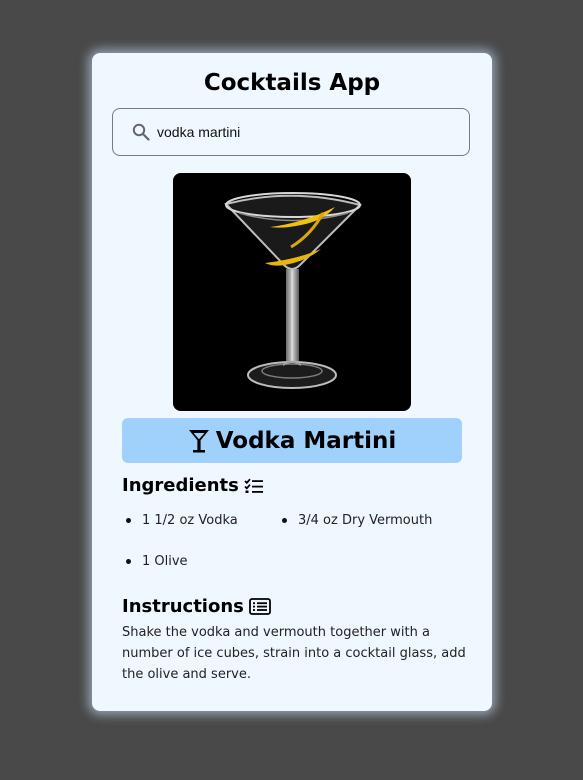 The width and height of the screenshot is (583, 780). I want to click on martini-glass-illustration, so click(292, 292).